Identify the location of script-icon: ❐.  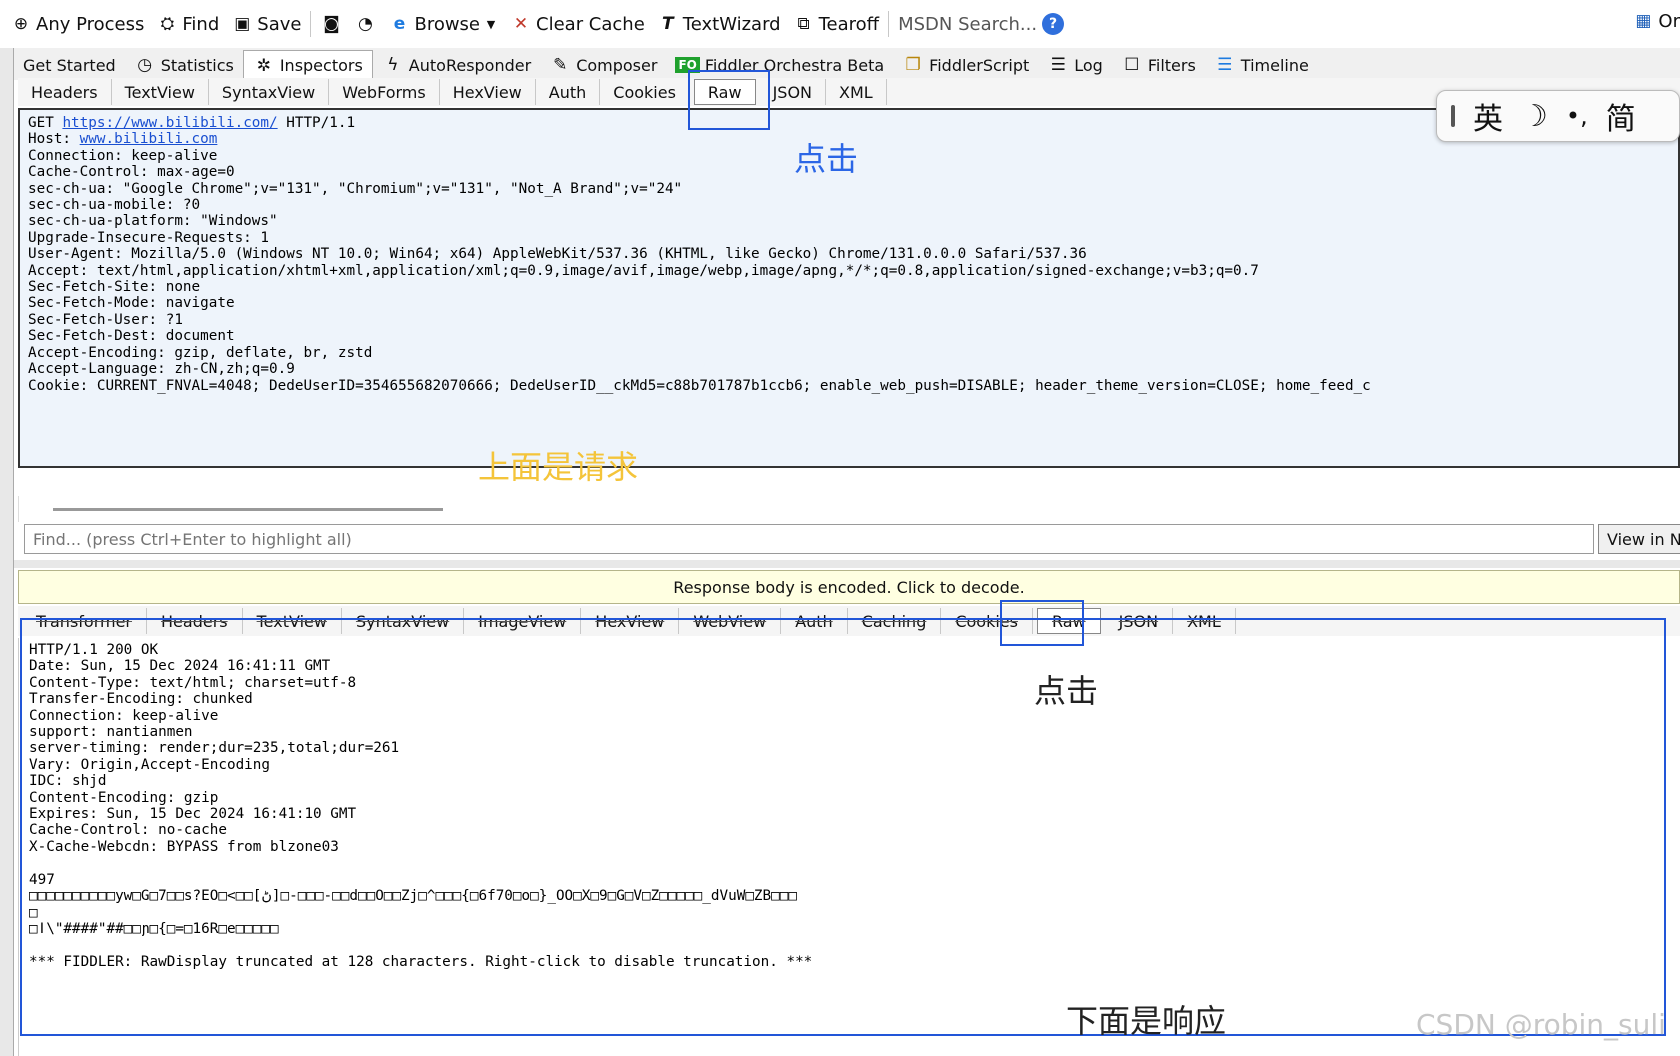
(913, 65).